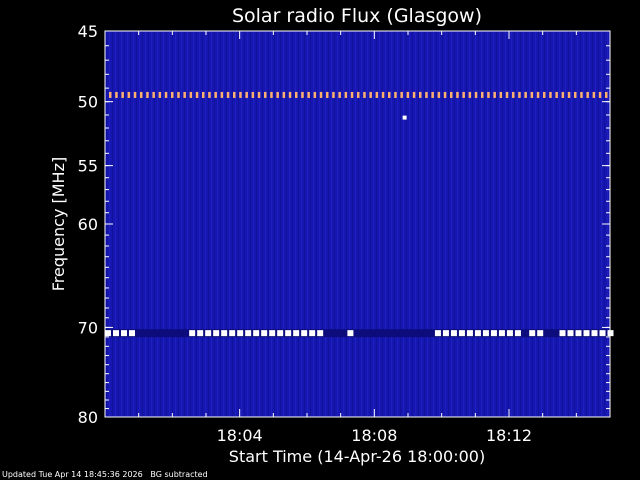  Describe the element at coordinates (58, 224) in the screenshot. I see `y-axis-label: Frequency [MHz]` at that location.